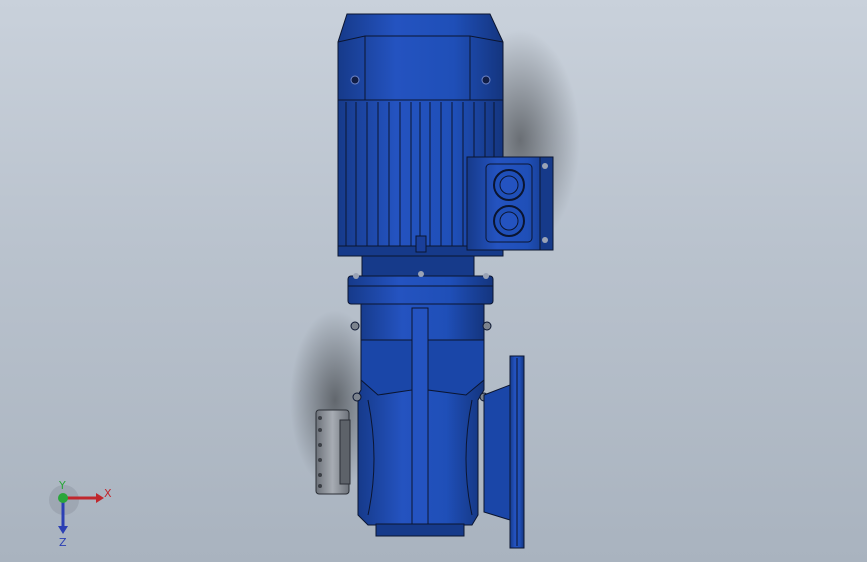 This screenshot has width=867, height=562. What do you see at coordinates (108, 493) in the screenshot?
I see `x-axis-label: X` at bounding box center [108, 493].